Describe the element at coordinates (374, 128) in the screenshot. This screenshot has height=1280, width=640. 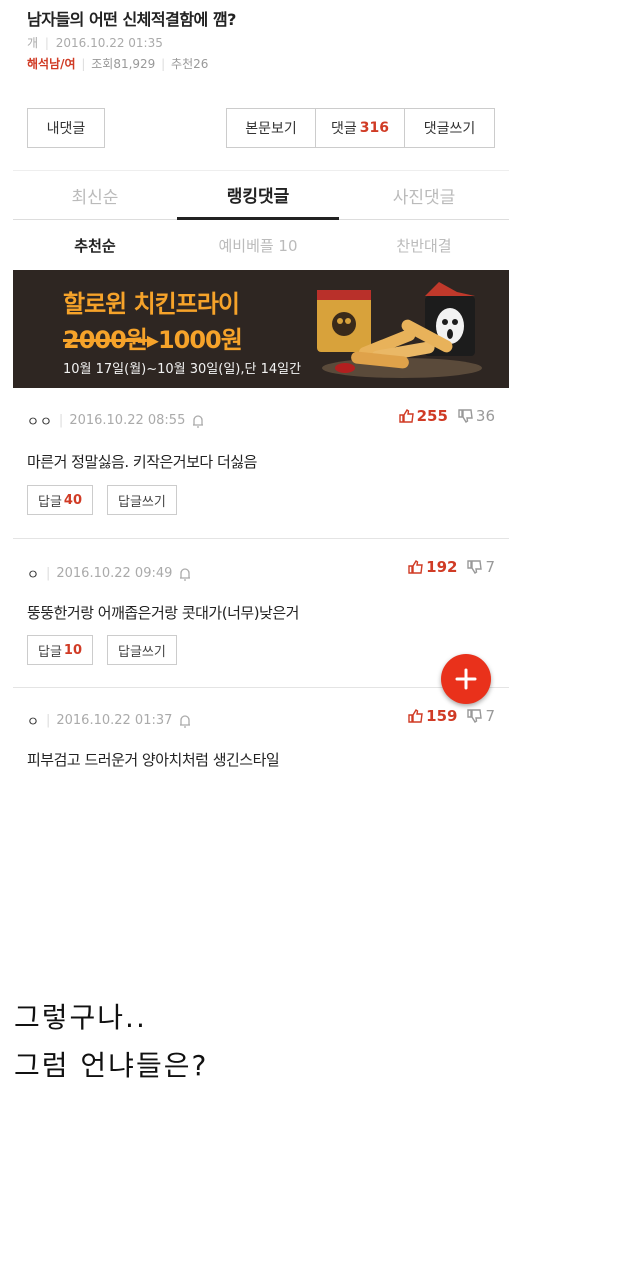
I see `comments-count: 316` at that location.